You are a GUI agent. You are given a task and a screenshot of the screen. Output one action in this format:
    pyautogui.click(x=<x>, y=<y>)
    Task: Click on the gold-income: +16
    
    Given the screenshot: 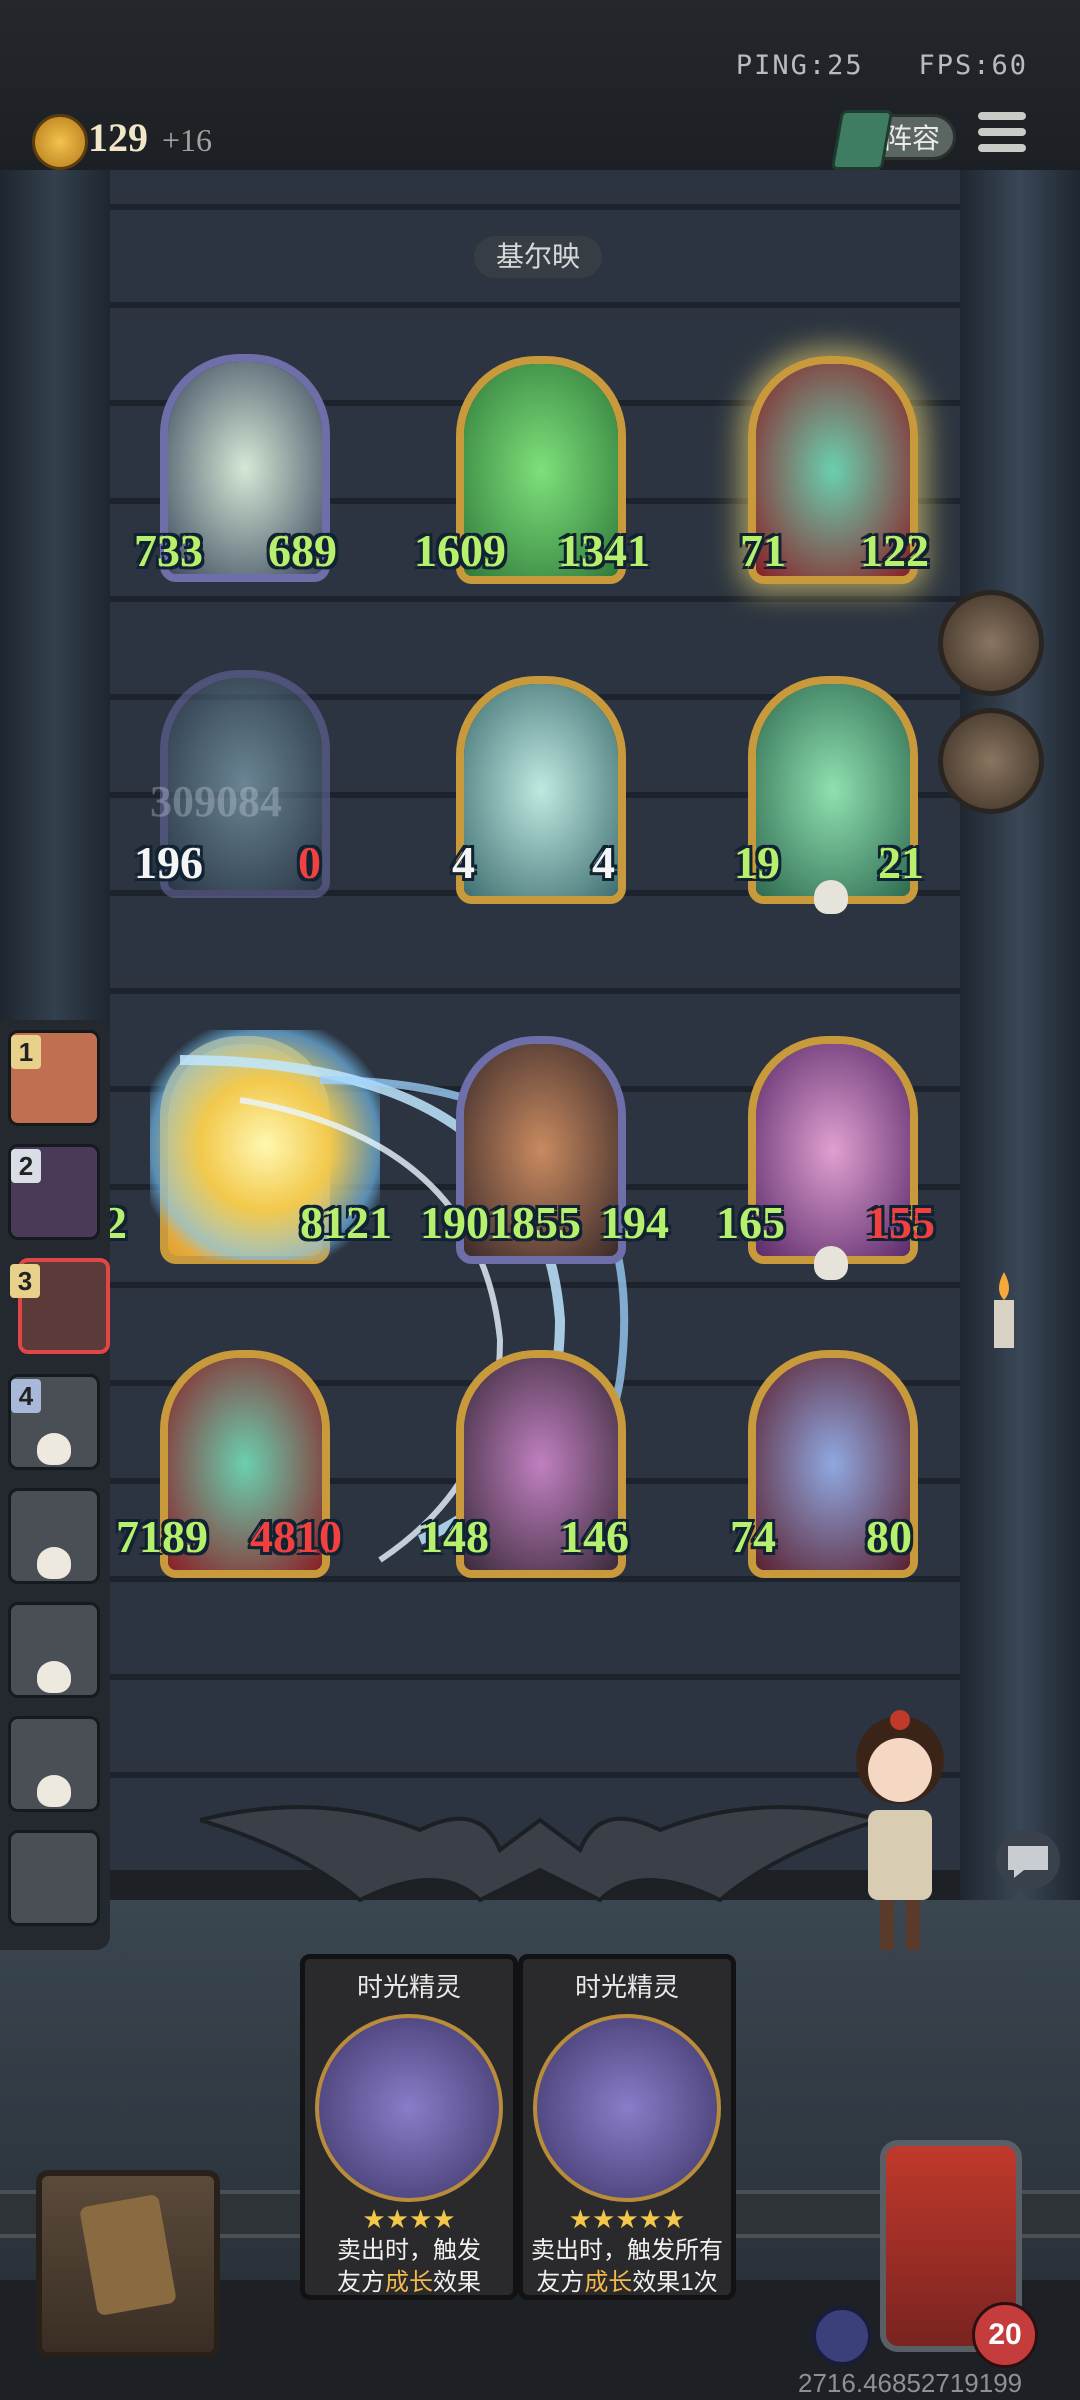 What is the action you would take?
    pyautogui.click(x=187, y=140)
    